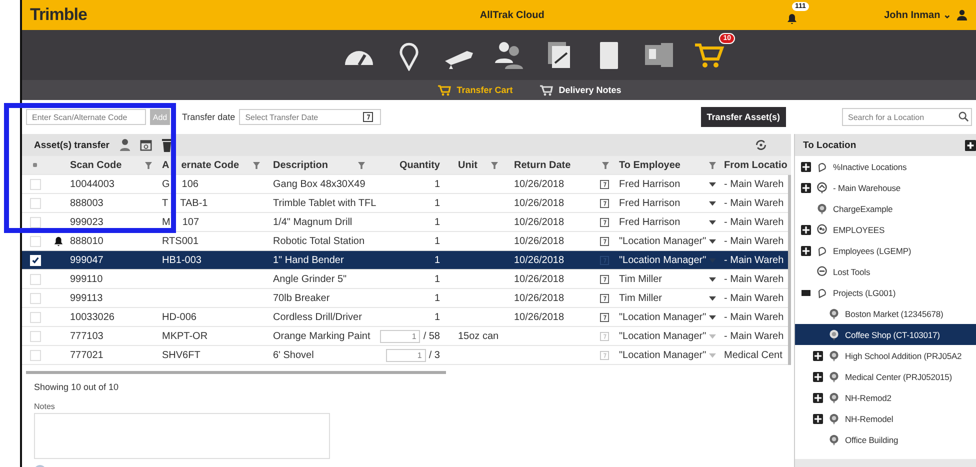 The image size is (976, 467). What do you see at coordinates (474, 90) in the screenshot?
I see `subnav-tab: Transfer Cart` at bounding box center [474, 90].